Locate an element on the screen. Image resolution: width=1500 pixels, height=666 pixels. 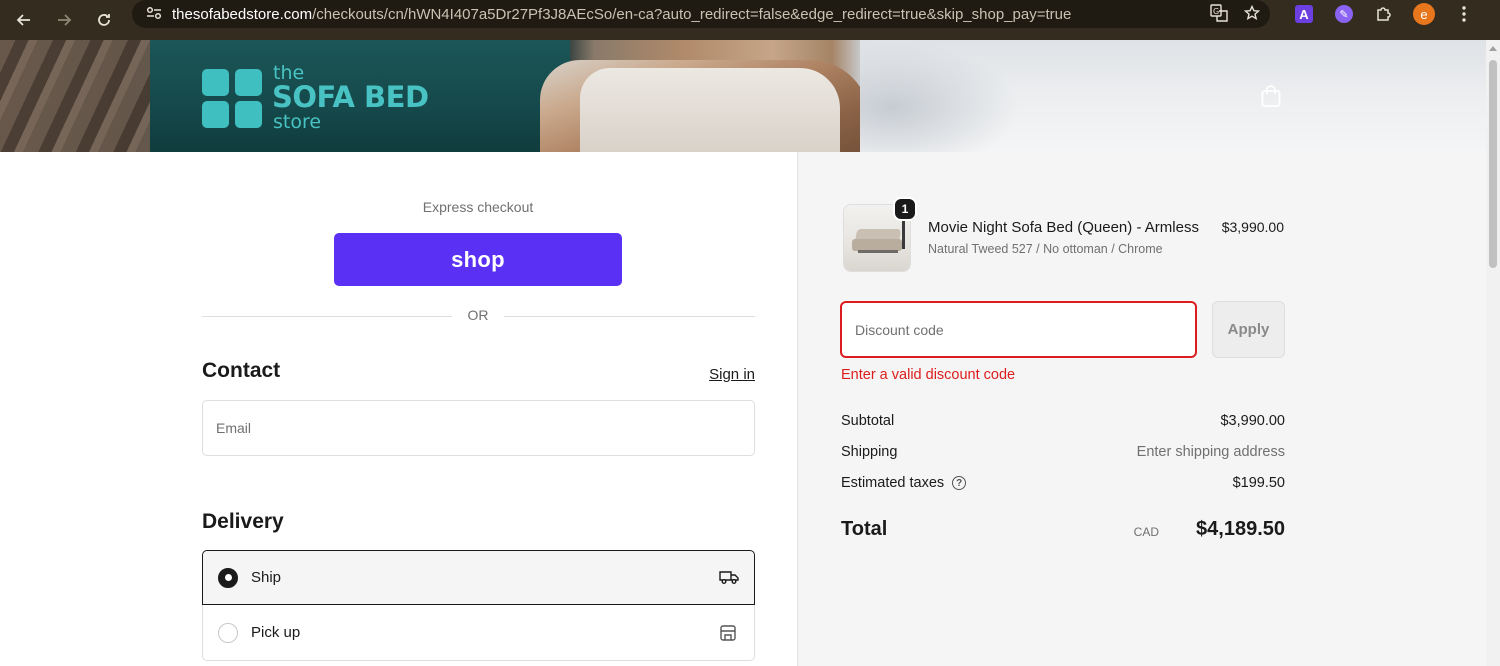
product-variant: Natural Tweed 527 / No ottoman / Chrome is located at coordinates (1045, 249).